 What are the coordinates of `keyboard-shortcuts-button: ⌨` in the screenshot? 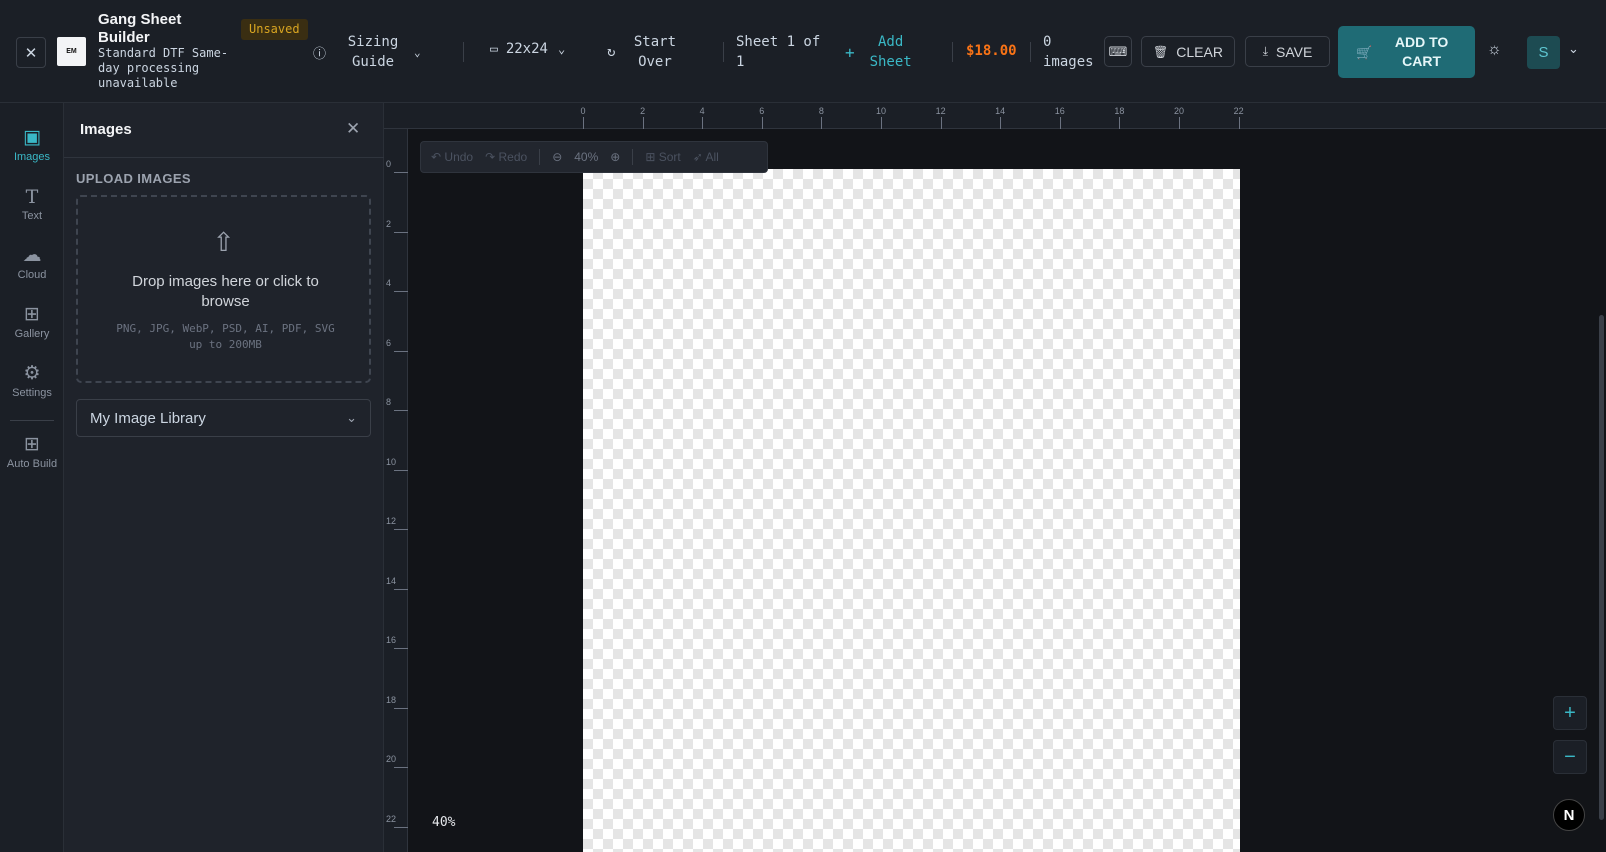 It's located at (1118, 51).